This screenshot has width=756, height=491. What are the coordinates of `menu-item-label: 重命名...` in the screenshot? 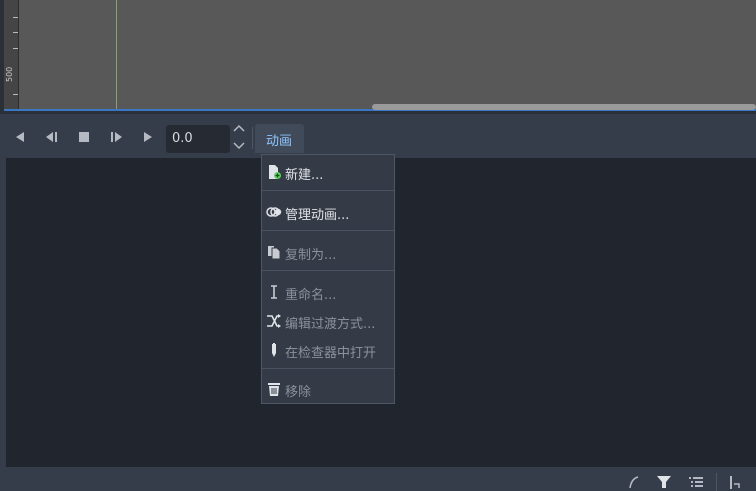 It's located at (311, 295).